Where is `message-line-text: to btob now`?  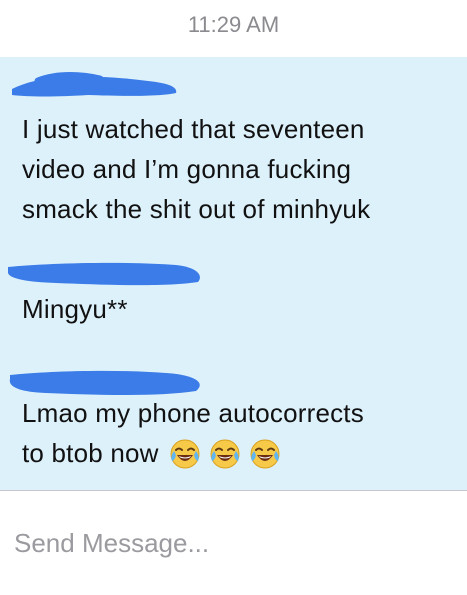 message-line-text: to btob now is located at coordinates (90, 453).